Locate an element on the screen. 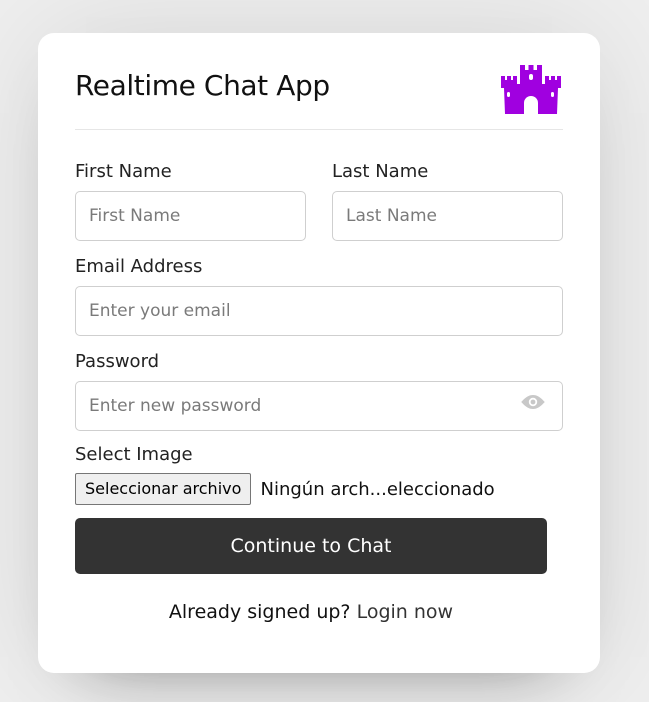  choose-file-button: Seleccionar archivo is located at coordinates (163, 489).